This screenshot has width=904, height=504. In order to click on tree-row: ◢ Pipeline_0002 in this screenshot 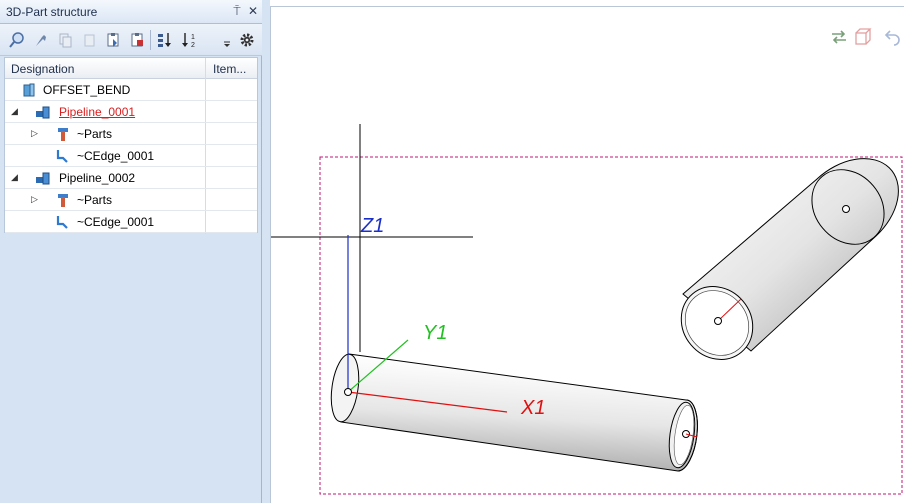, I will do `click(131, 178)`.